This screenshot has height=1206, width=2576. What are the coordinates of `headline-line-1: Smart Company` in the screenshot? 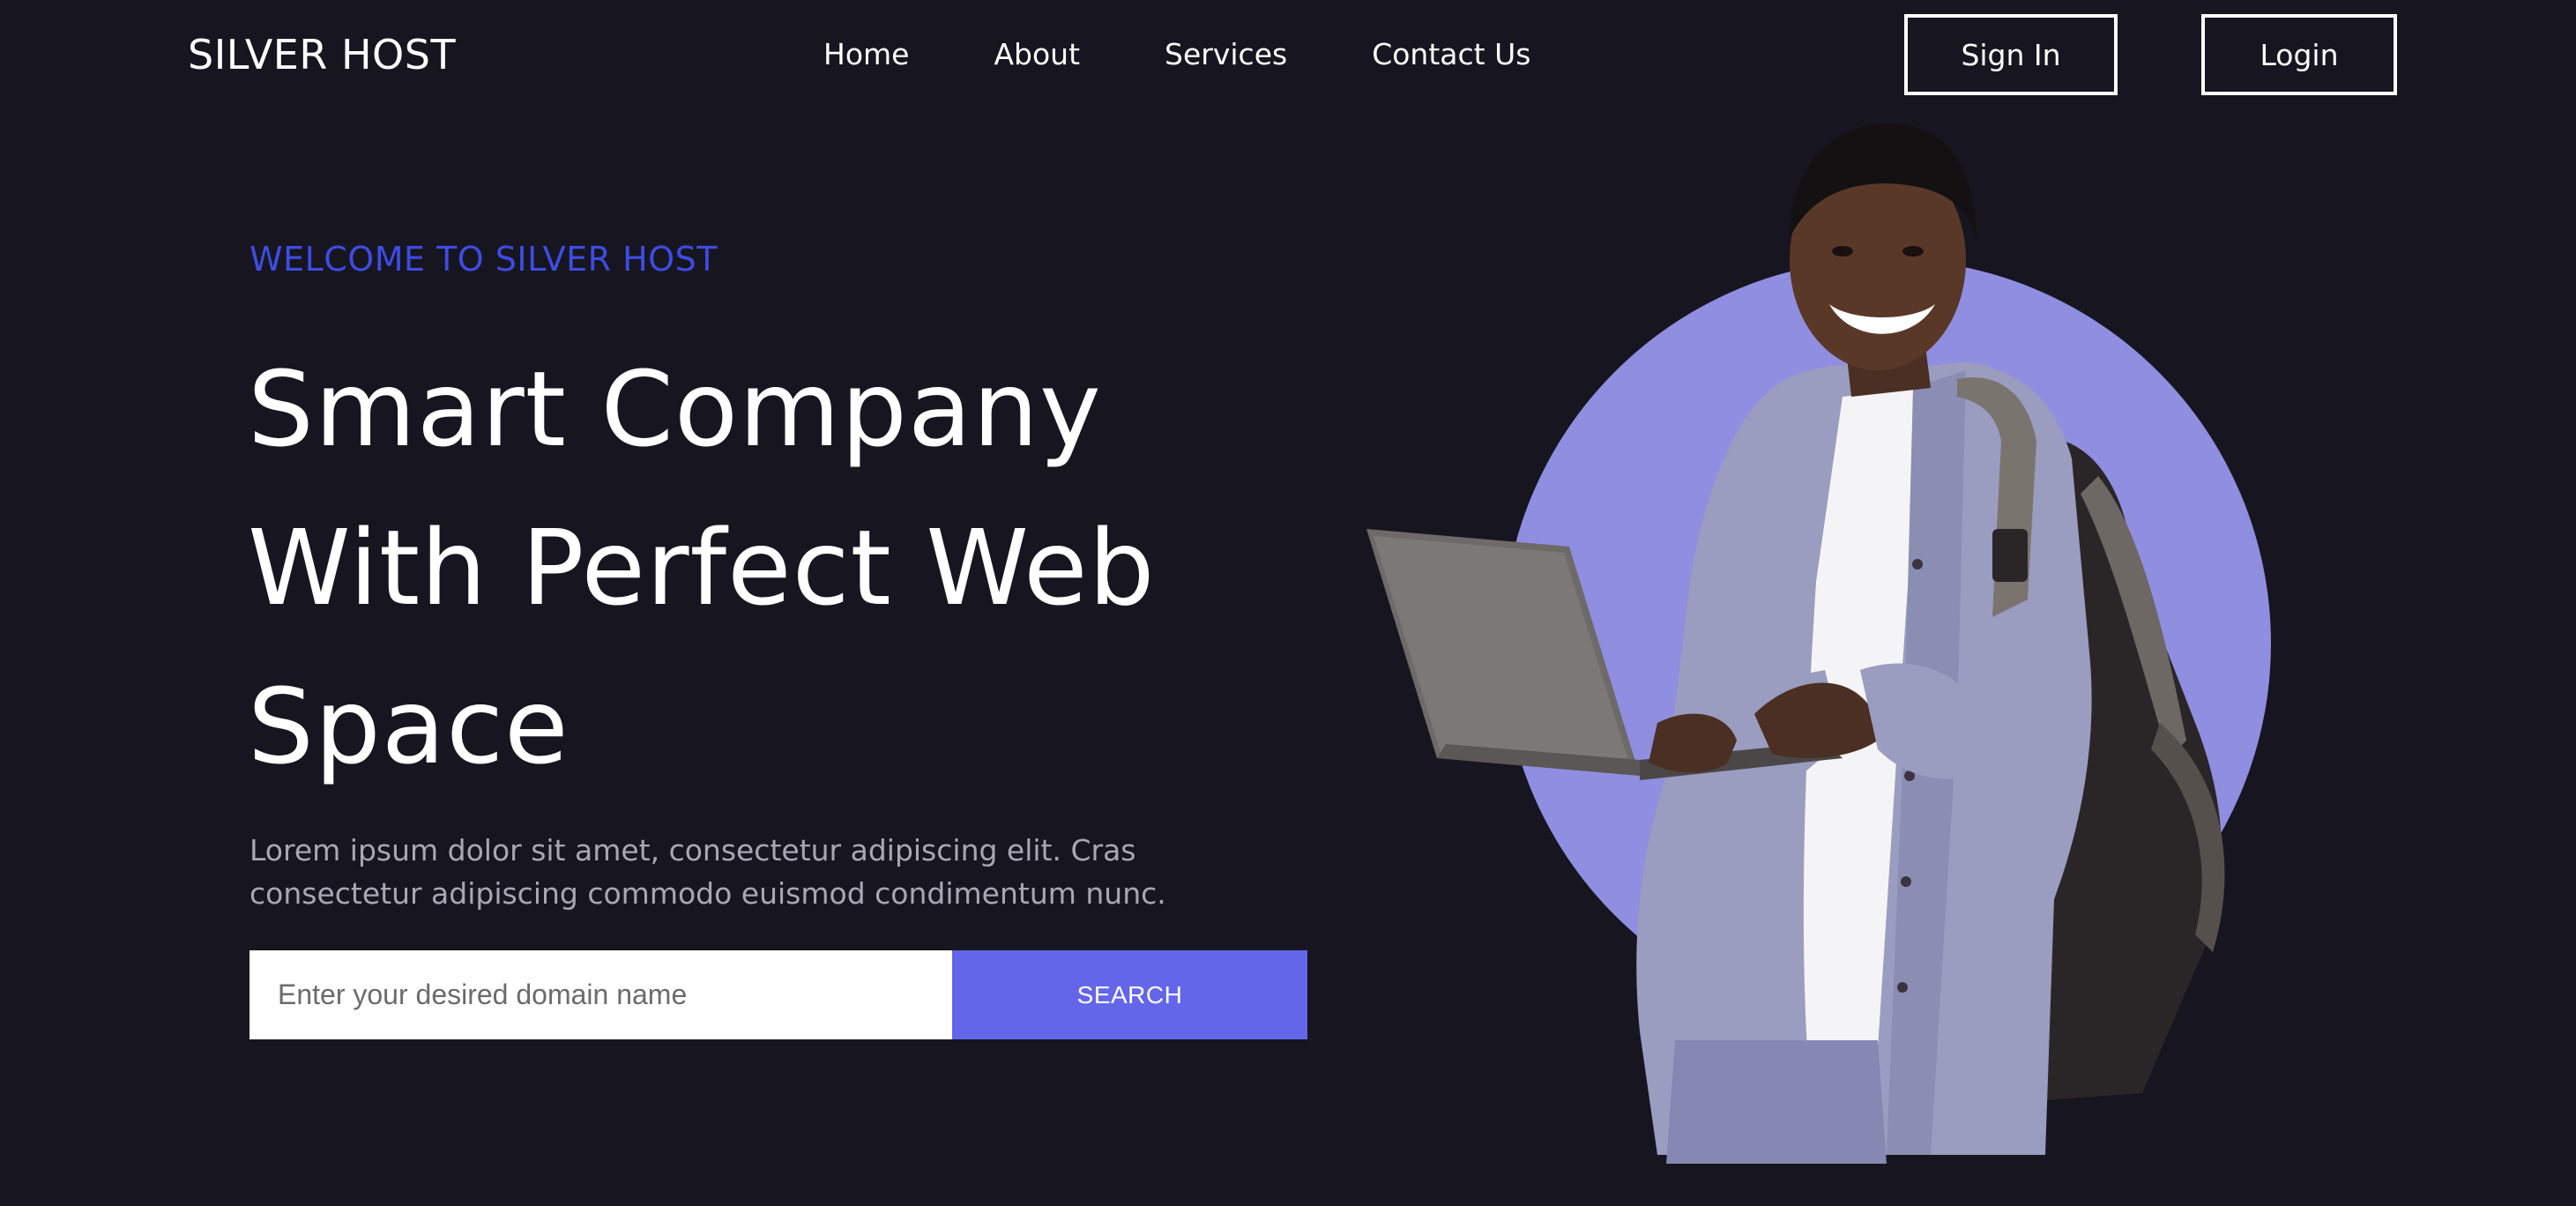 It's located at (675, 409).